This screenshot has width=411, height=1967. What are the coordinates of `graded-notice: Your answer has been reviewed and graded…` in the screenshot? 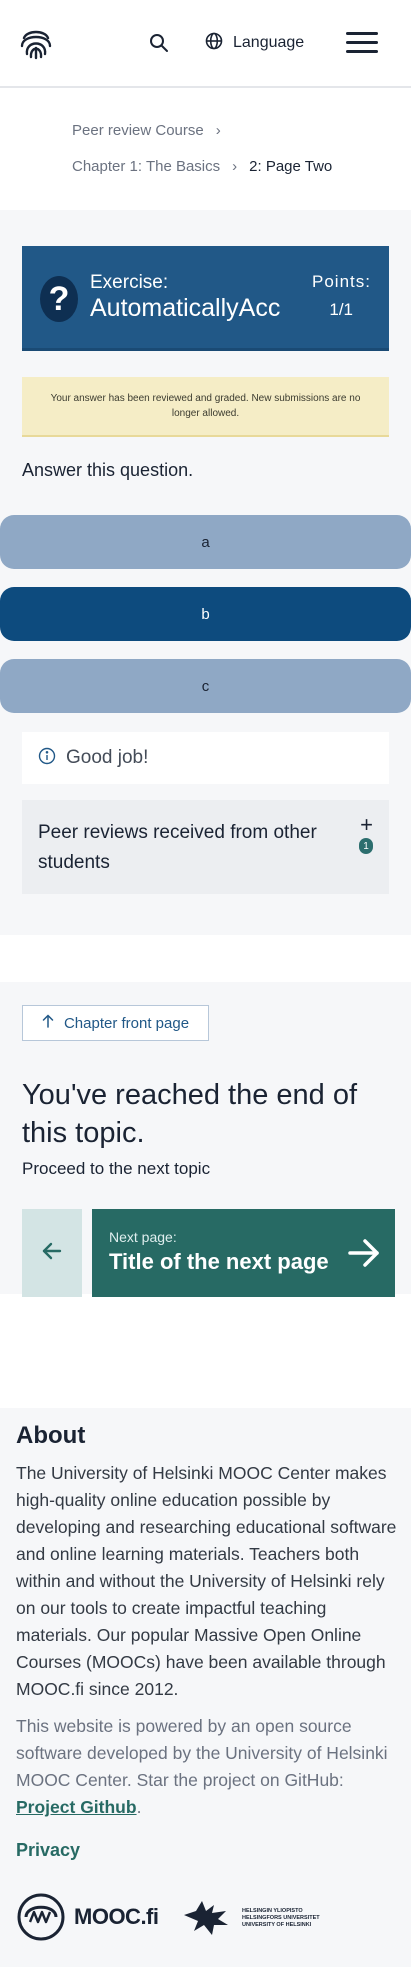 It's located at (205, 407).